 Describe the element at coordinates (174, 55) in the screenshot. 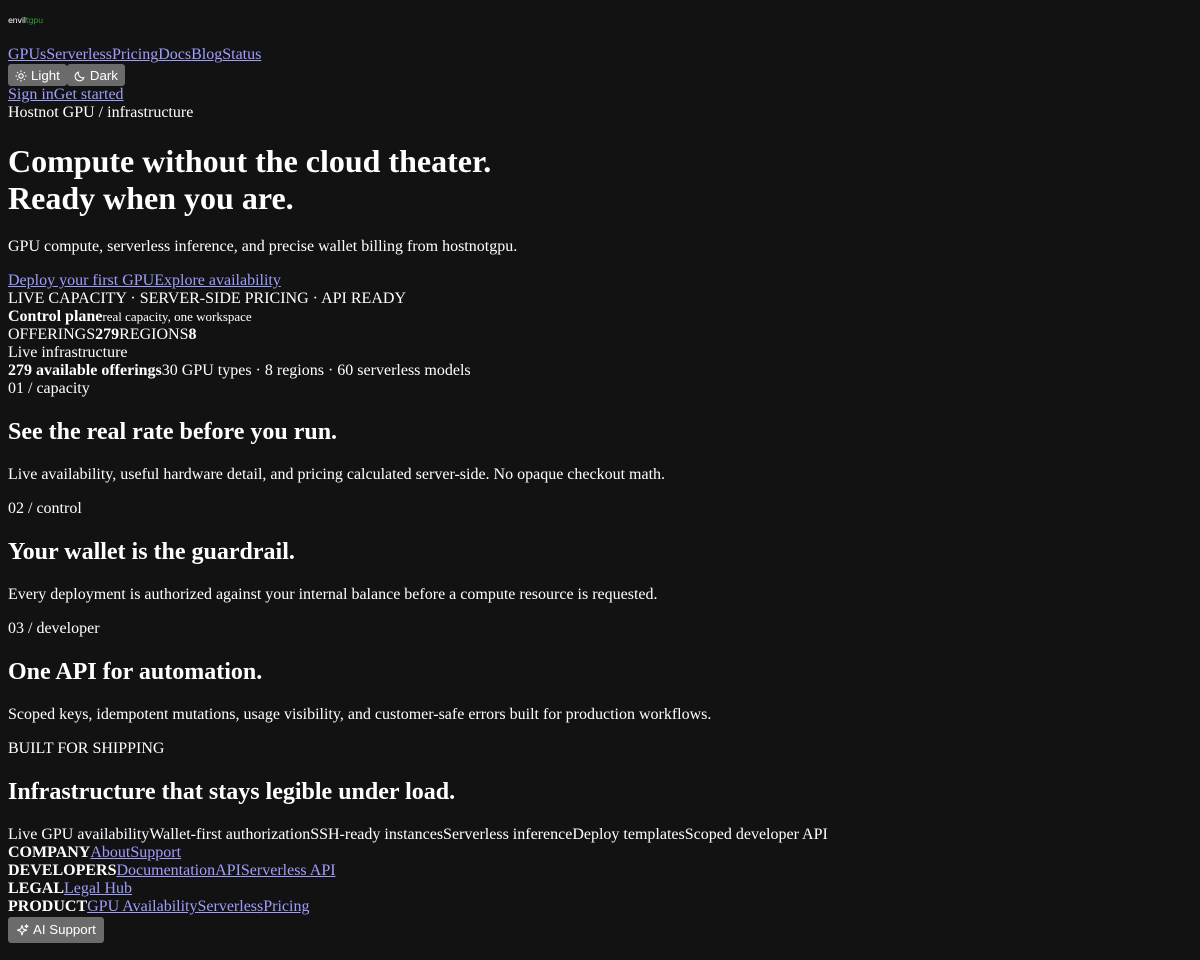

I see `nav-link-docs: Docs` at that location.